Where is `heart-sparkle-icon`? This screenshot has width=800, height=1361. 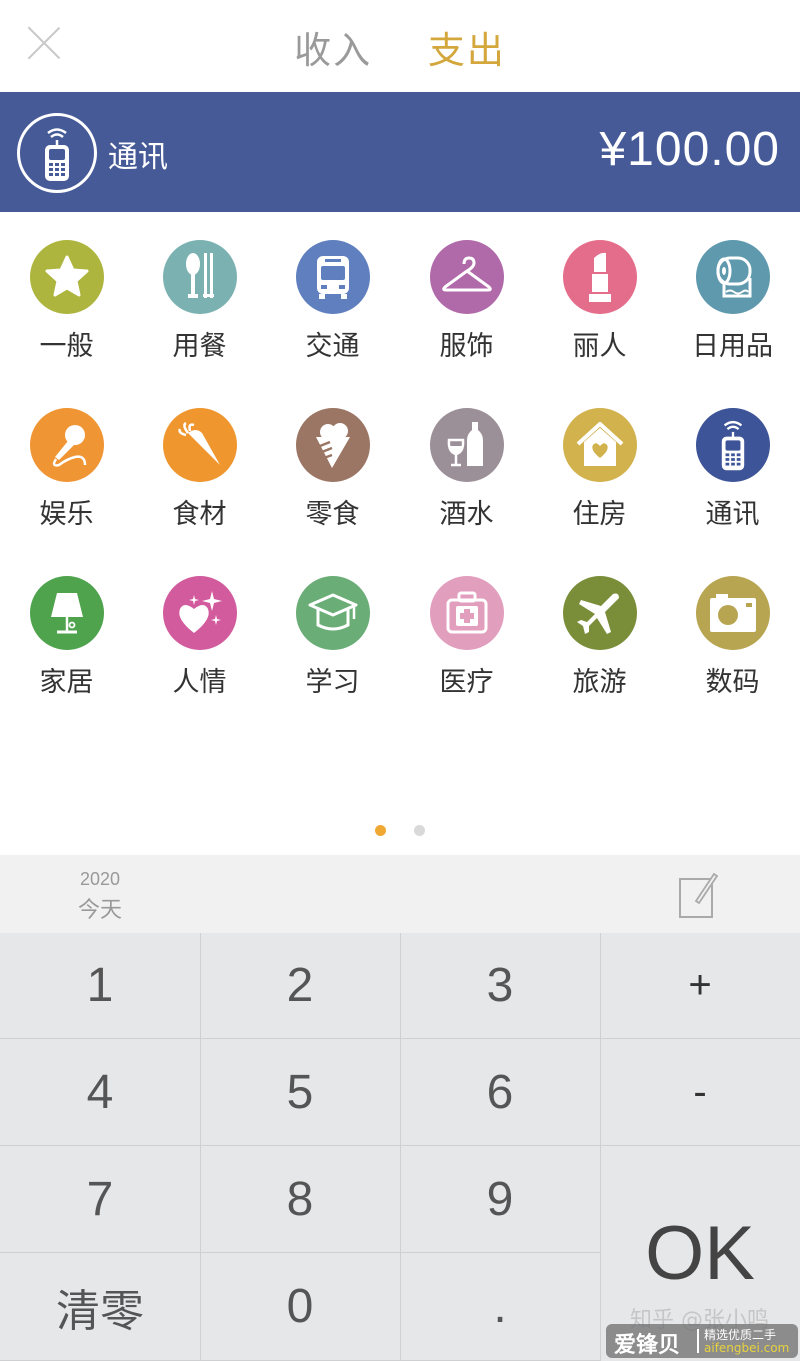 heart-sparkle-icon is located at coordinates (199, 613).